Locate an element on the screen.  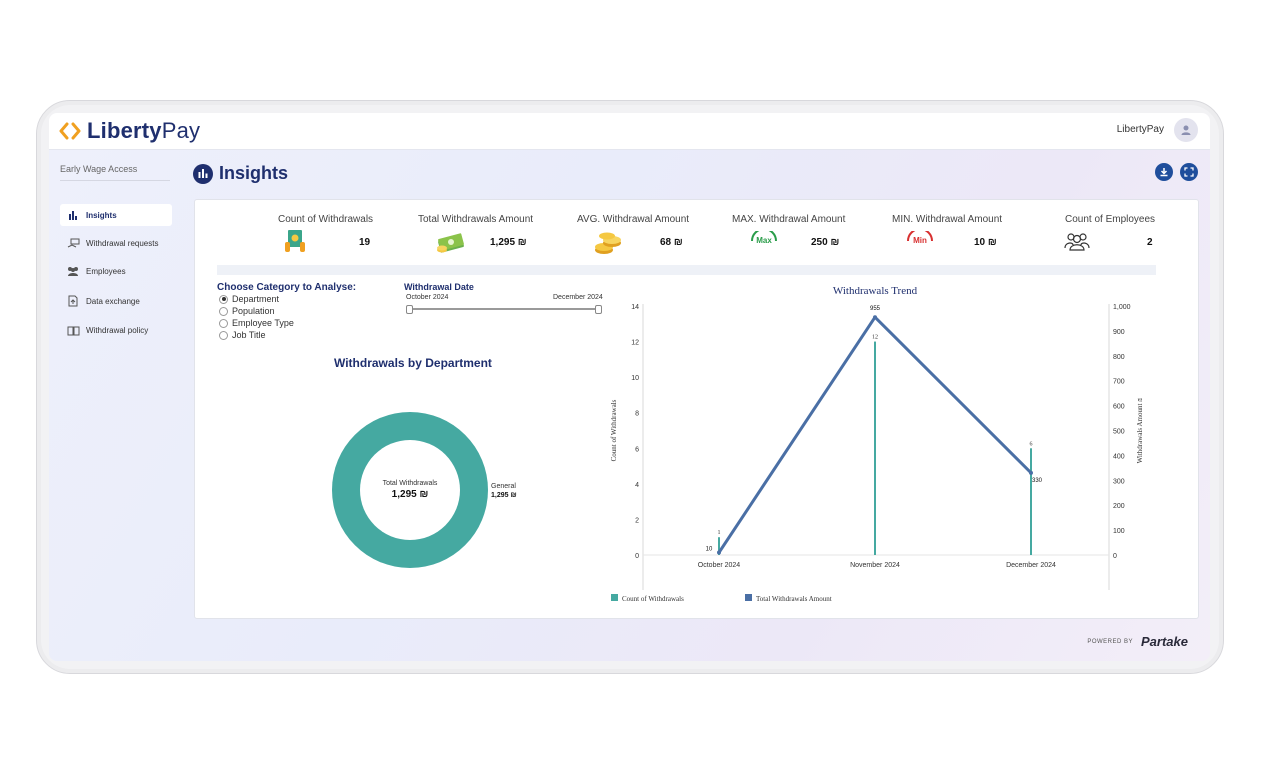
kpi-value-count-employees: 2 is located at coordinates (1150, 242).